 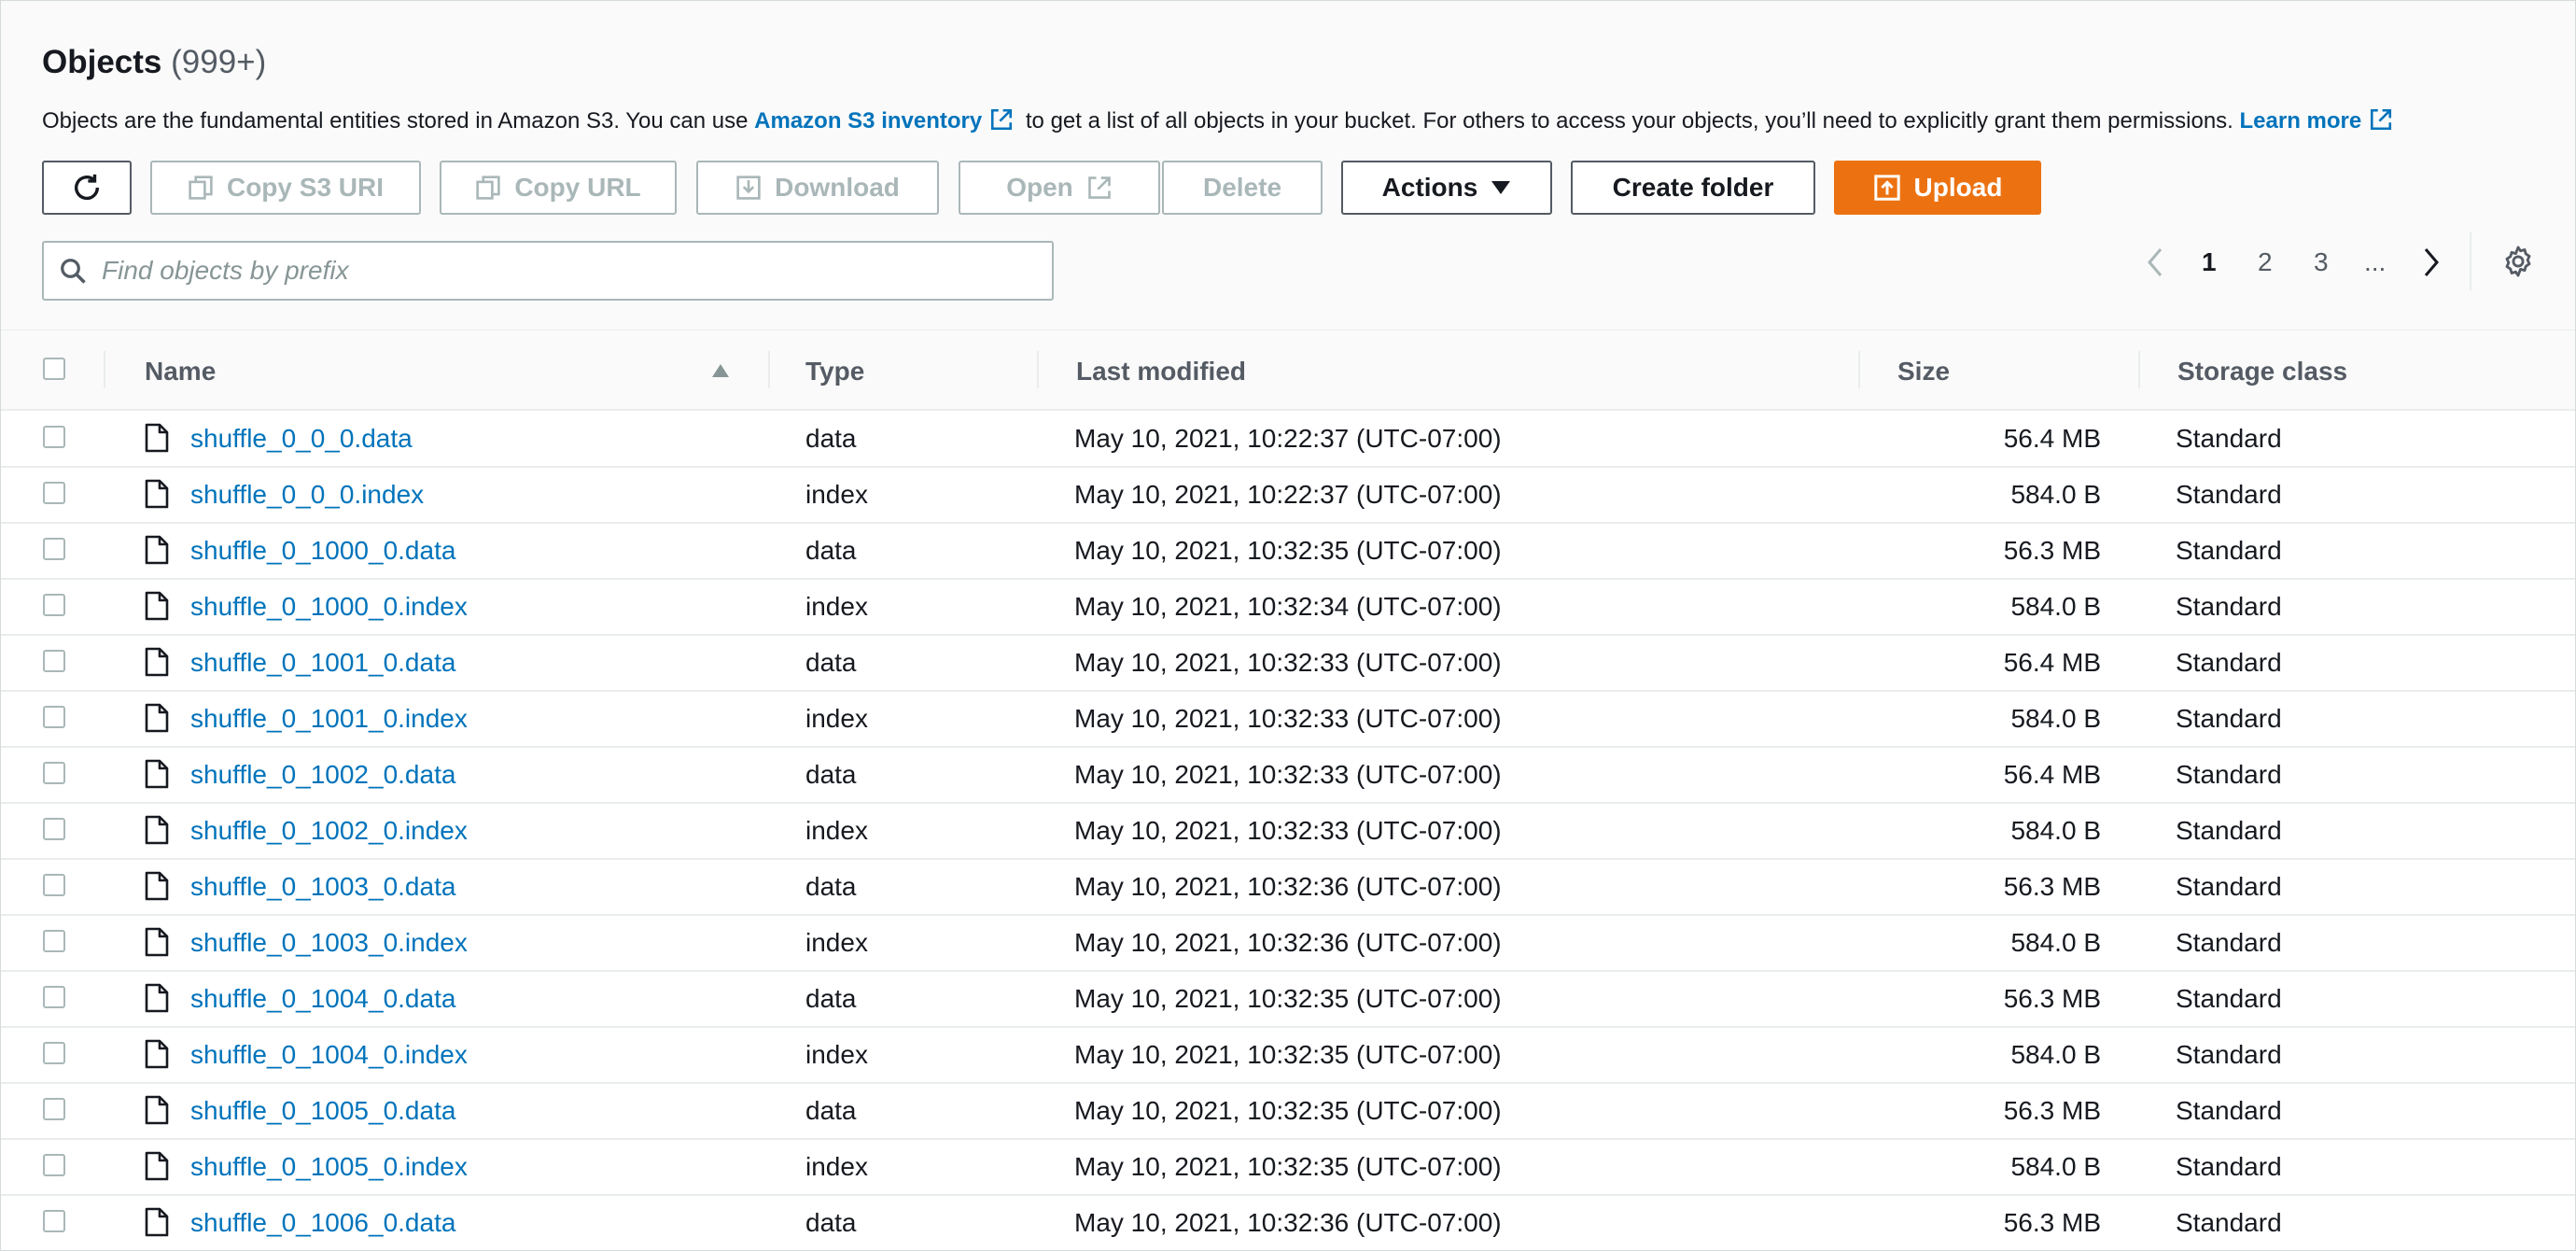 What do you see at coordinates (322, 663) in the screenshot?
I see `object-name-link: shuffle_0_1001_0.data` at bounding box center [322, 663].